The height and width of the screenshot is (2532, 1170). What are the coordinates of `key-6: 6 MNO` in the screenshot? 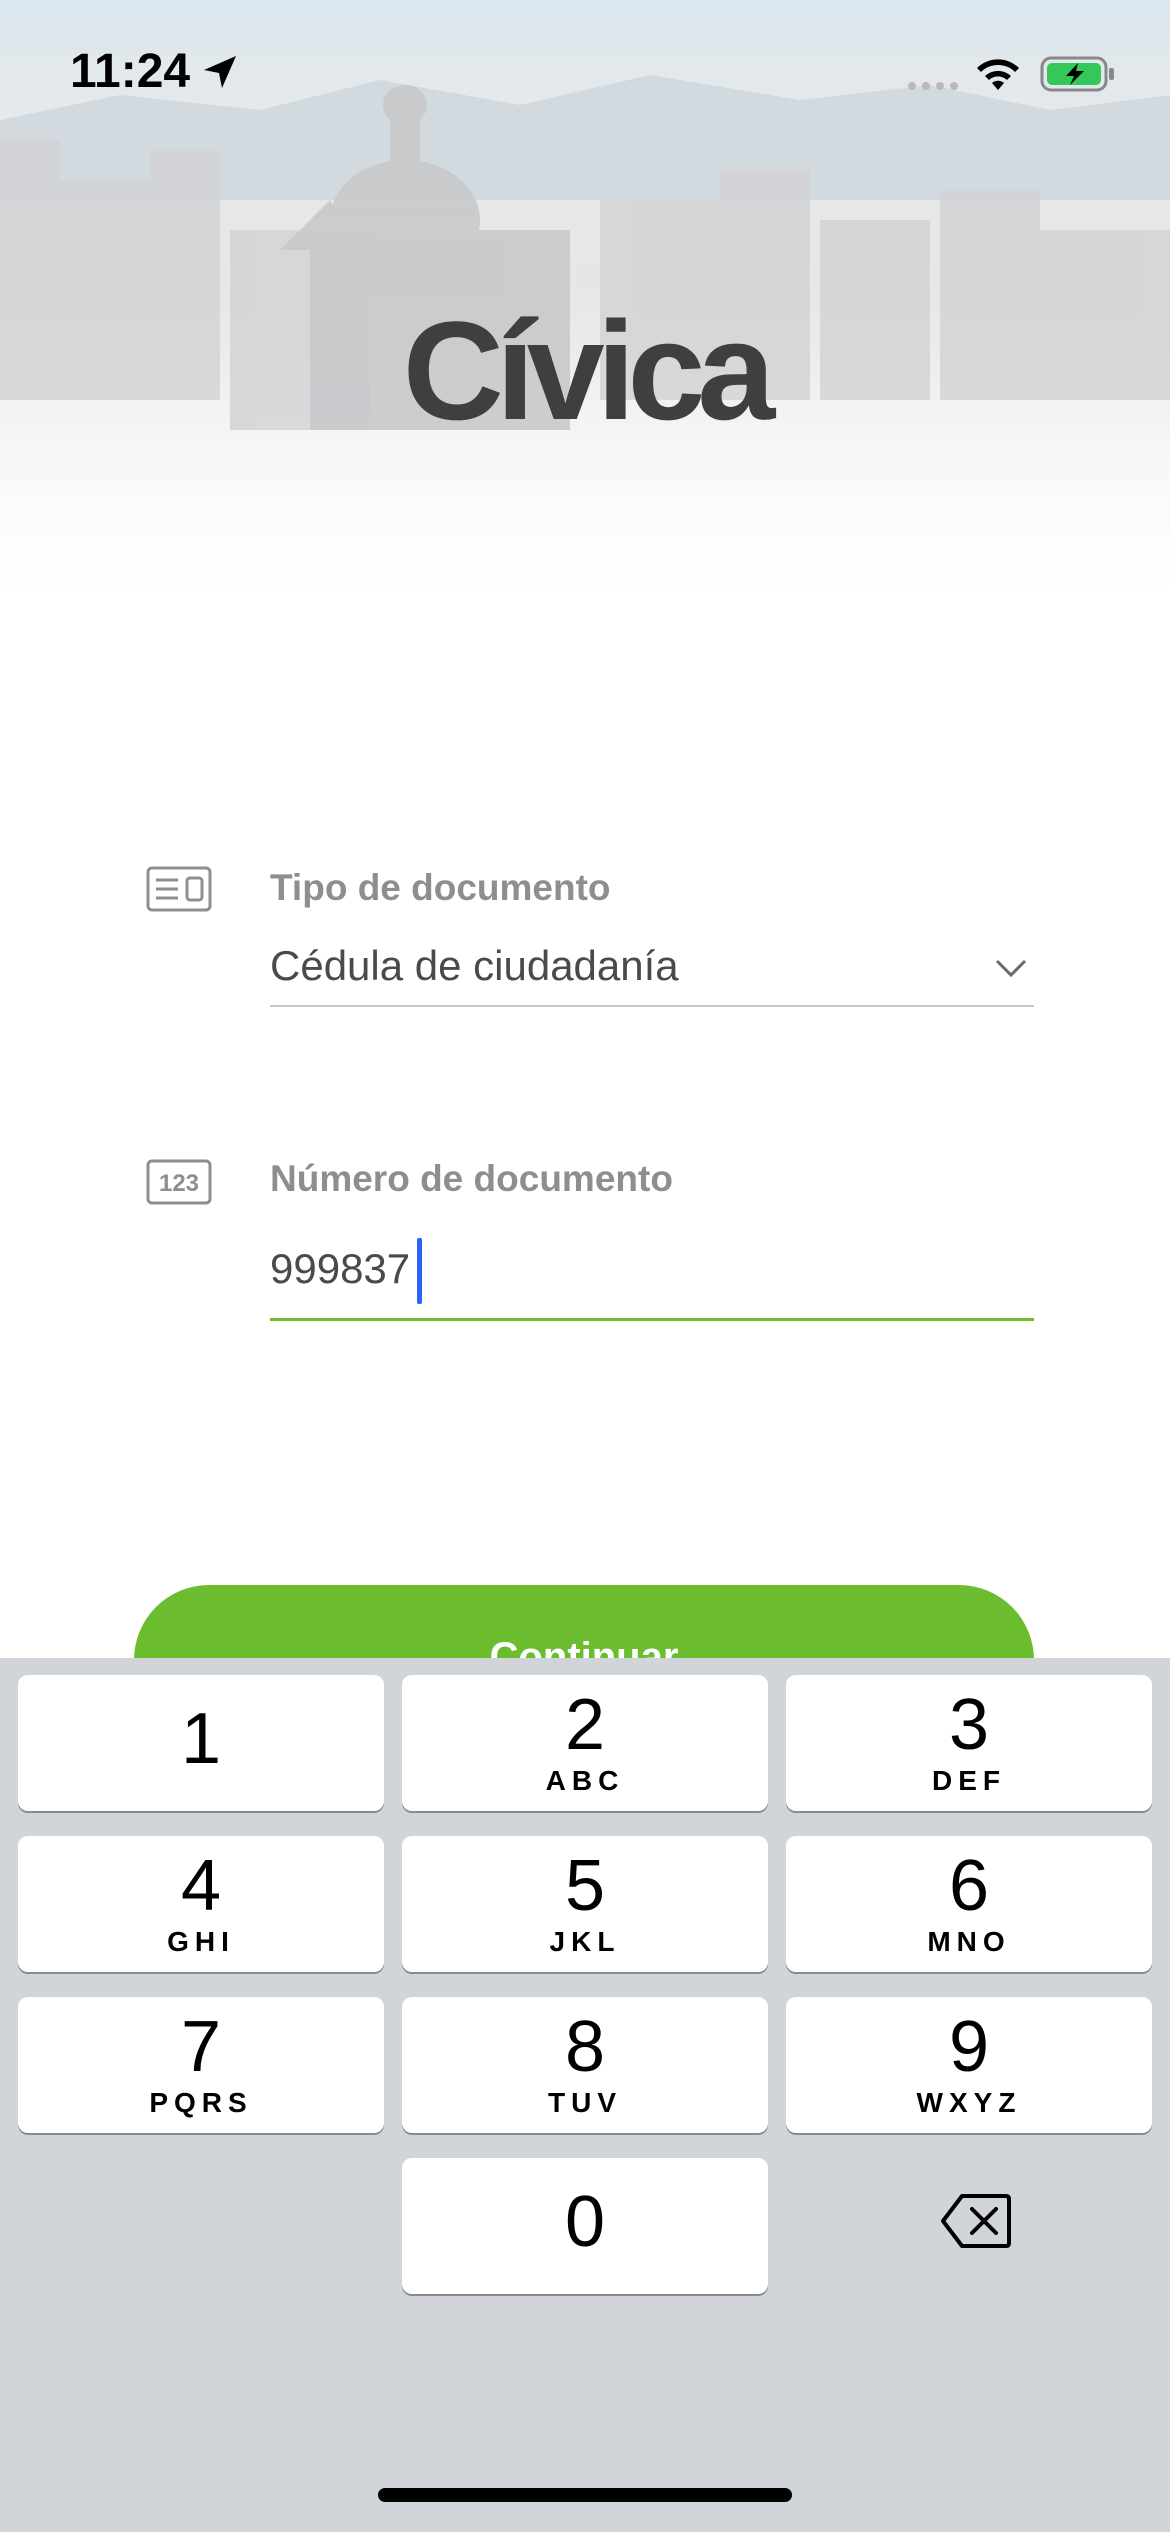 It's located at (969, 1904).